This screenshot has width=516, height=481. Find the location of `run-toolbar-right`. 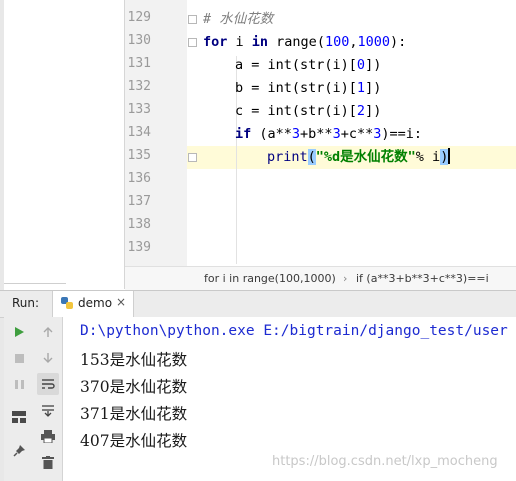

run-toolbar-right is located at coordinates (48, 399).